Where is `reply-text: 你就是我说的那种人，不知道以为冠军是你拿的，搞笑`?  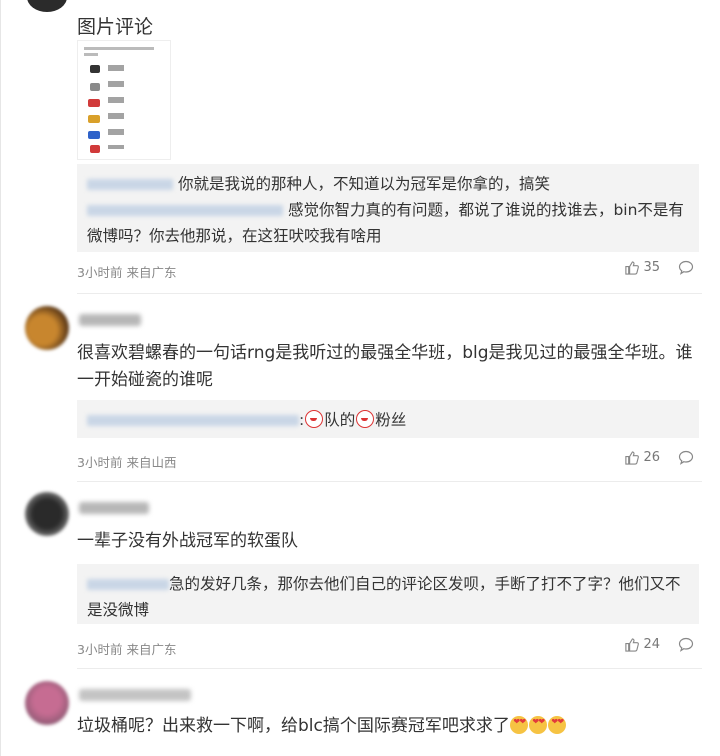 reply-text: 你就是我说的那种人，不知道以为冠军是你拿的，搞笑 is located at coordinates (363, 184).